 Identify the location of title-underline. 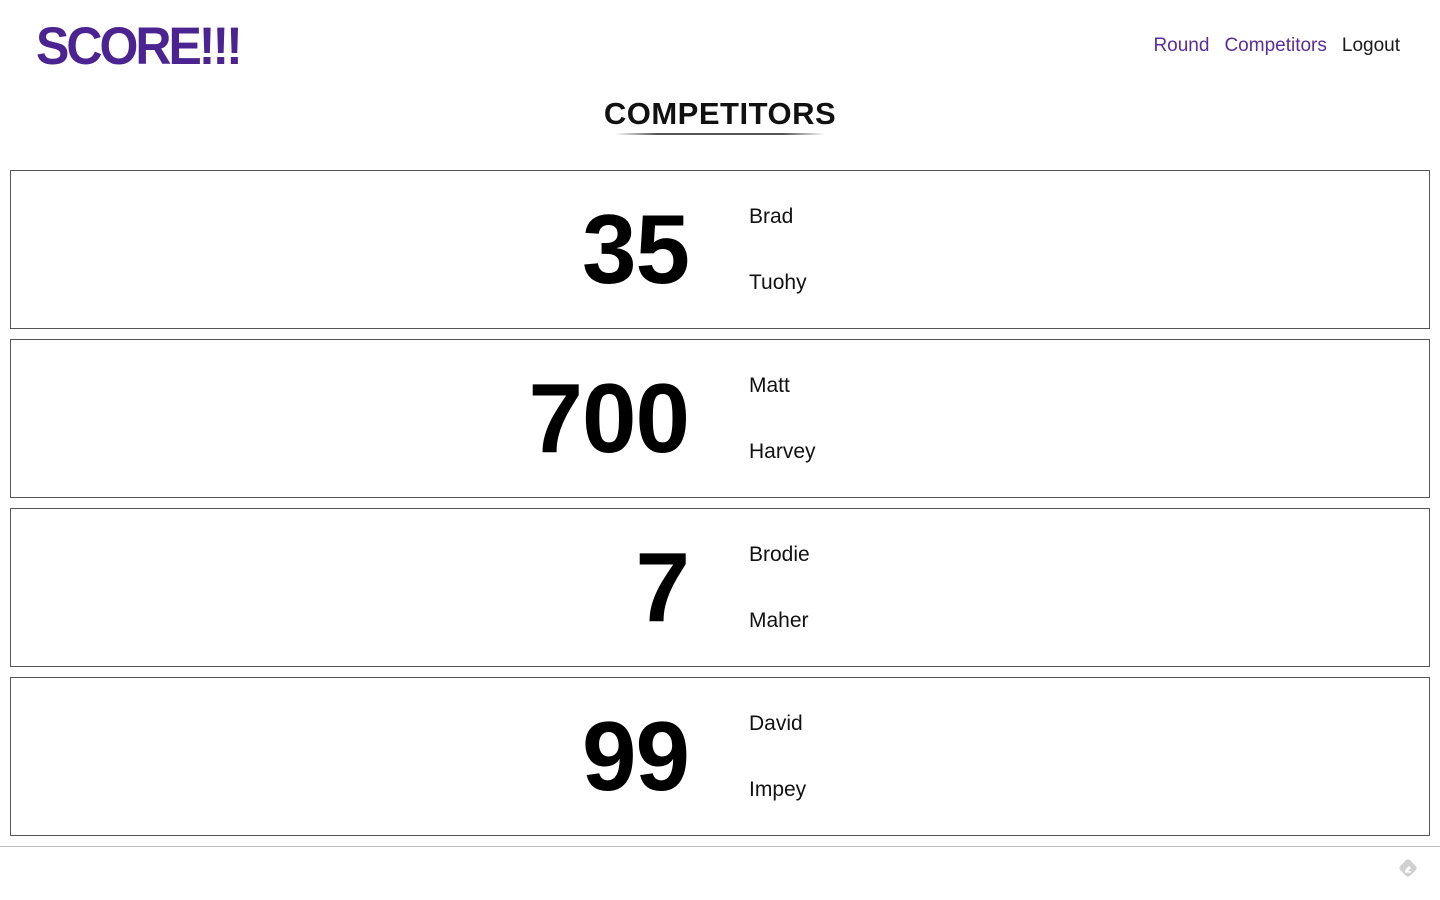
(720, 134).